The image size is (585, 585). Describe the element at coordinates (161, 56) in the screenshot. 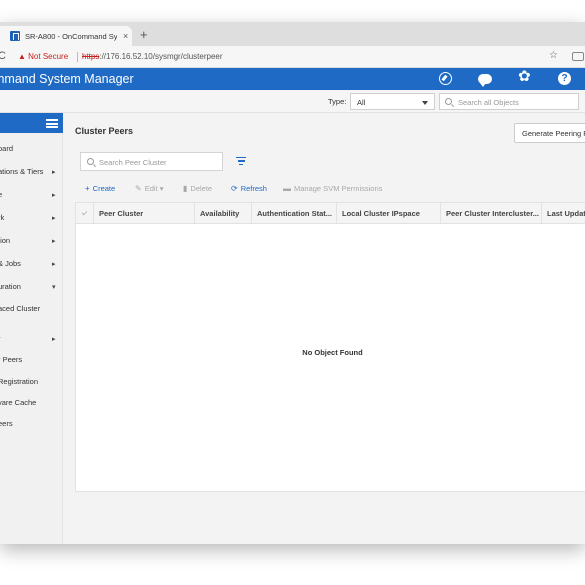

I see `url-path: ://176.16.52.10/sysmgr/clusterpeer` at that location.